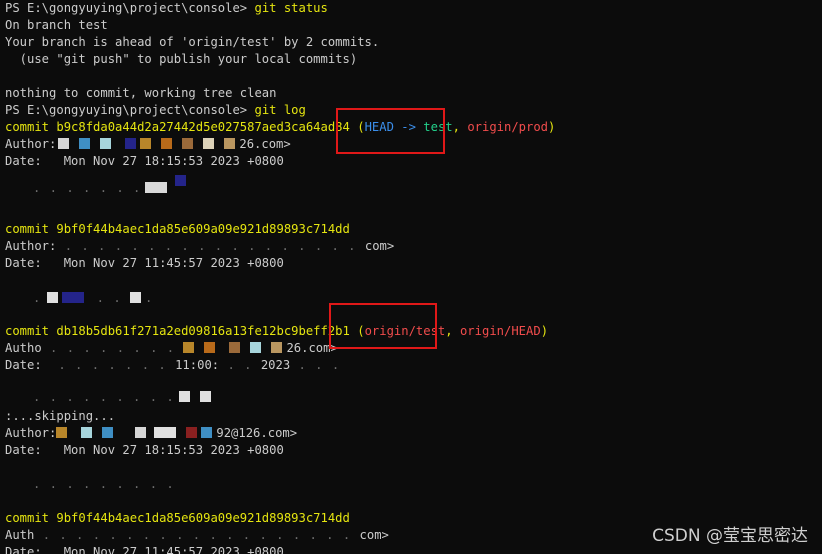 The image size is (822, 554). What do you see at coordinates (112, 348) in the screenshot?
I see `redacted-text: . . . . . . . .` at bounding box center [112, 348].